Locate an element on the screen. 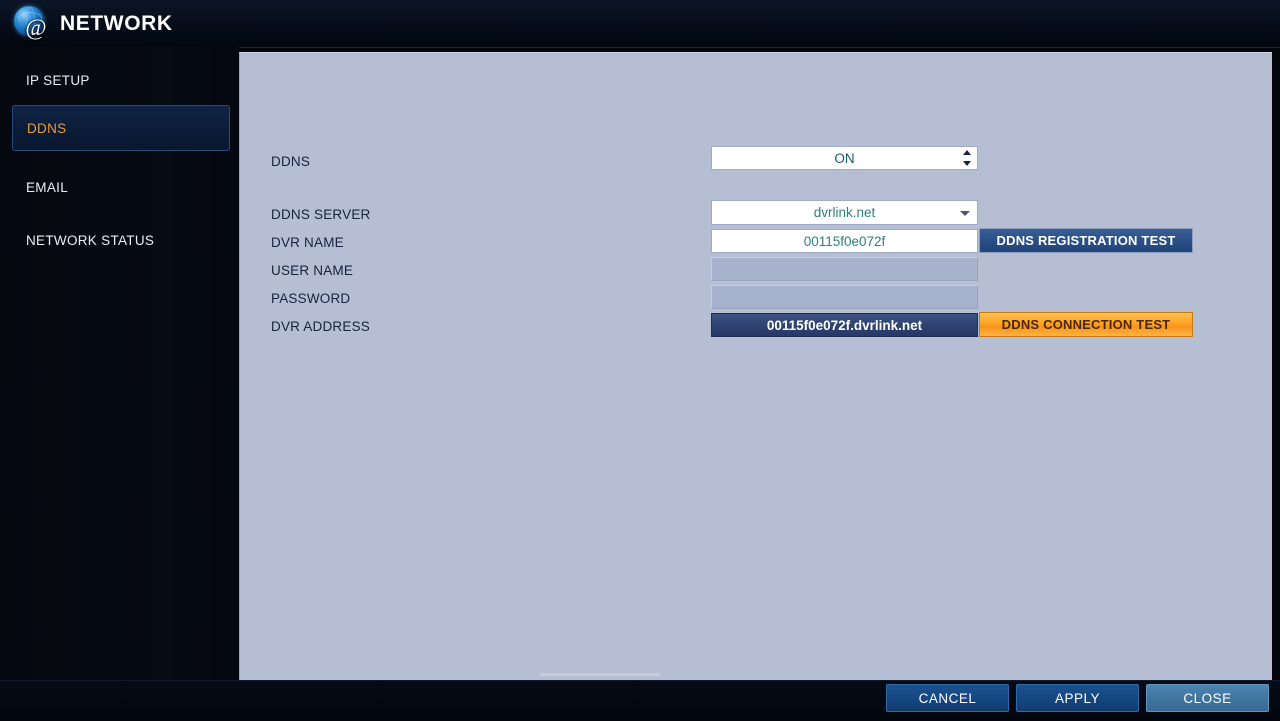 The height and width of the screenshot is (721, 1280). sidebar-item-email: EMAIL is located at coordinates (121, 187).